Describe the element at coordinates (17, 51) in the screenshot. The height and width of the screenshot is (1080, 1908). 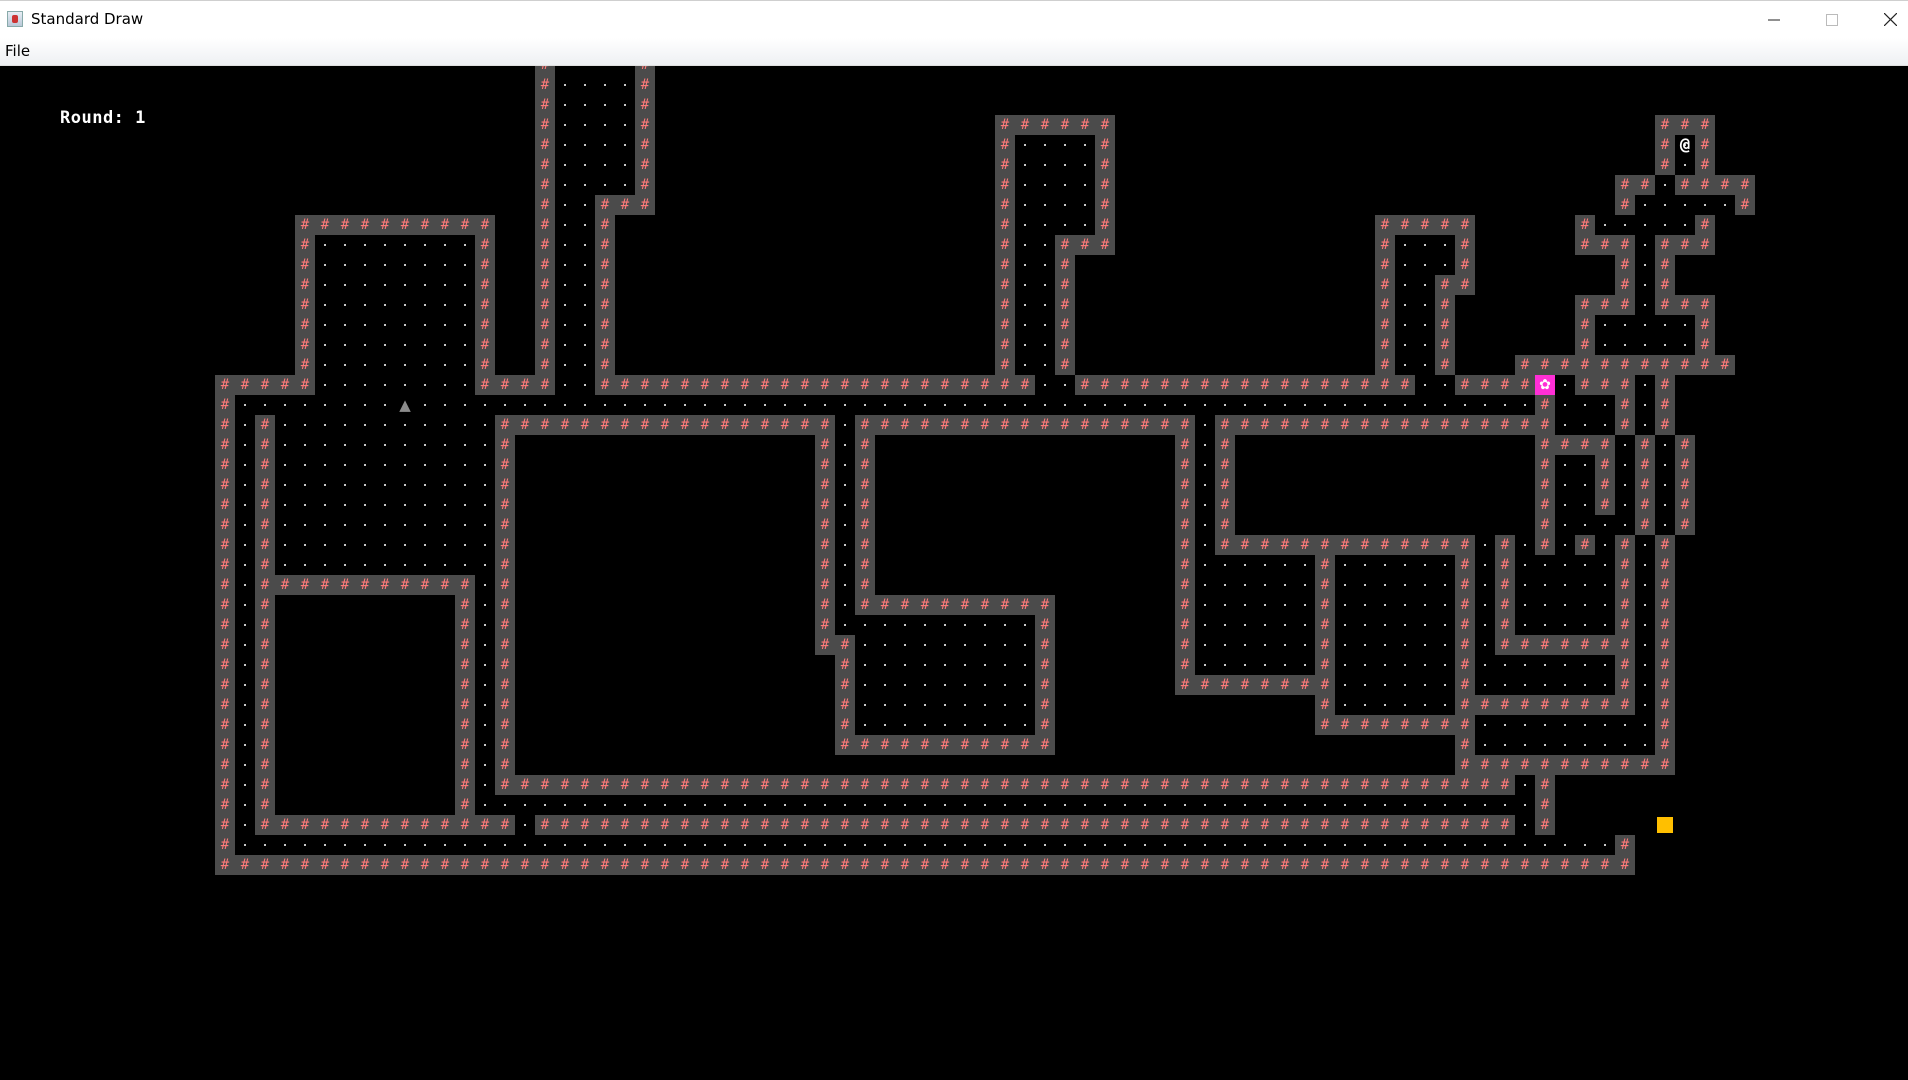
I see `menu-file: File` at that location.